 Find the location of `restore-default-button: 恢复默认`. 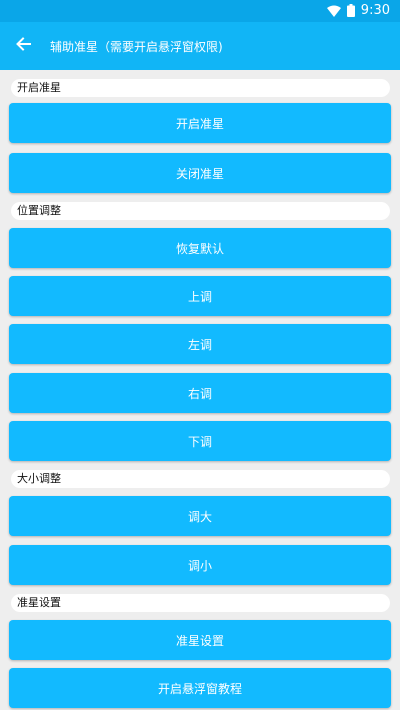

restore-default-button: 恢复默认 is located at coordinates (200, 248).